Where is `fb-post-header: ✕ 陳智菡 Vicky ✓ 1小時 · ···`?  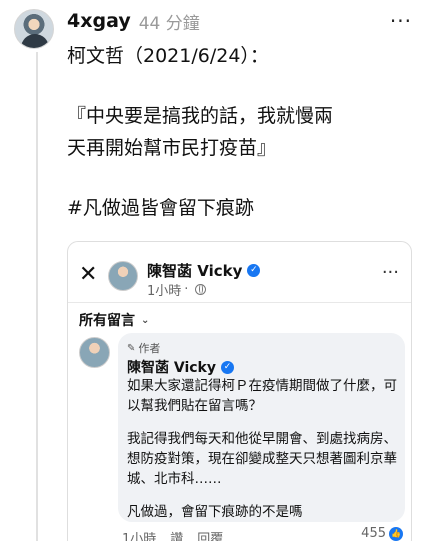 fb-post-header: ✕ 陳智菡 Vicky ✓ 1小時 · ··· is located at coordinates (239, 272).